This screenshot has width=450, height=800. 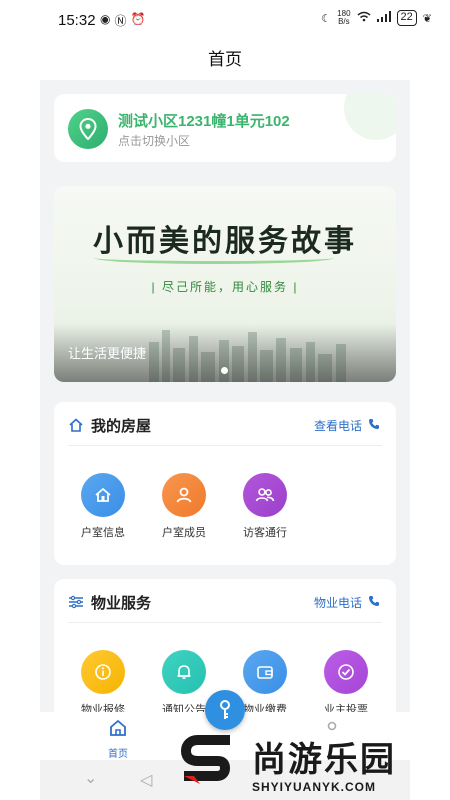 I want to click on repair-request-button: 物业报修, so click(x=103, y=681).